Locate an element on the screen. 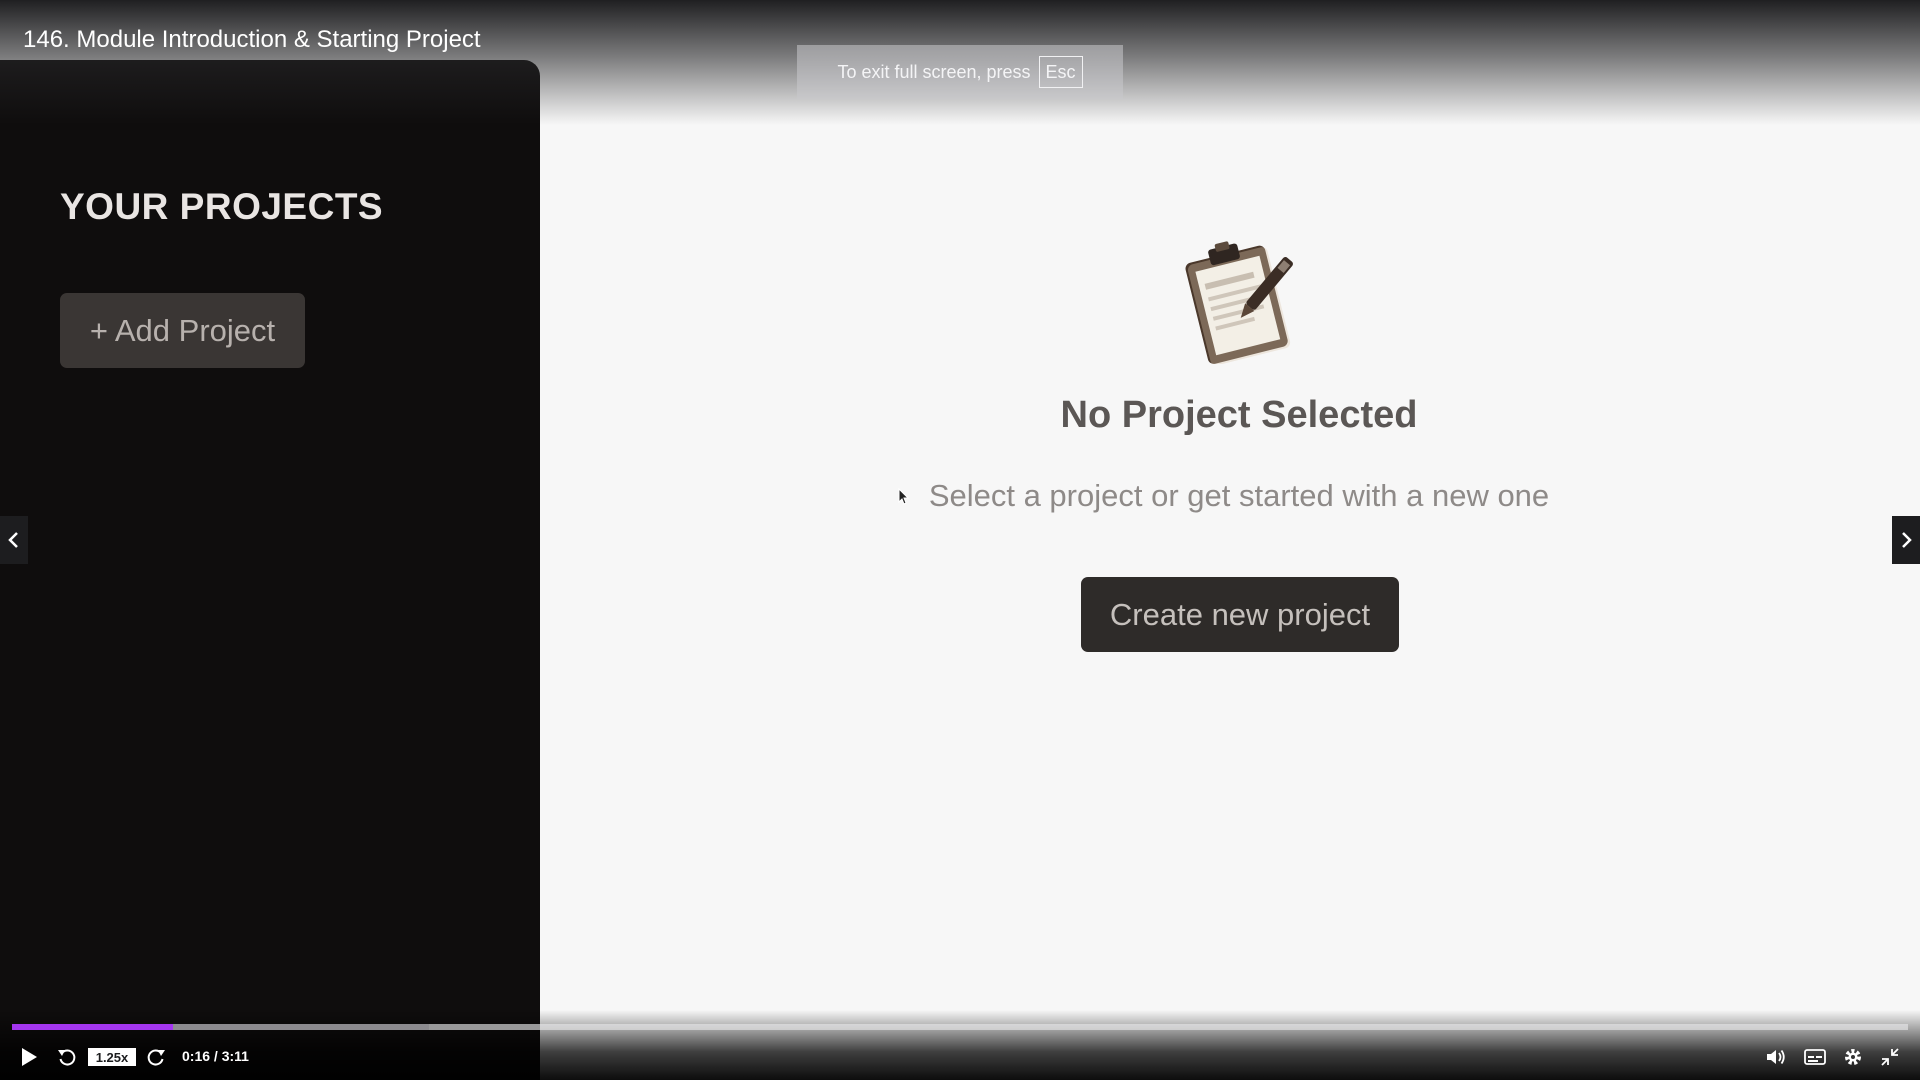 The height and width of the screenshot is (1080, 1920). progress-played is located at coordinates (93, 1027).